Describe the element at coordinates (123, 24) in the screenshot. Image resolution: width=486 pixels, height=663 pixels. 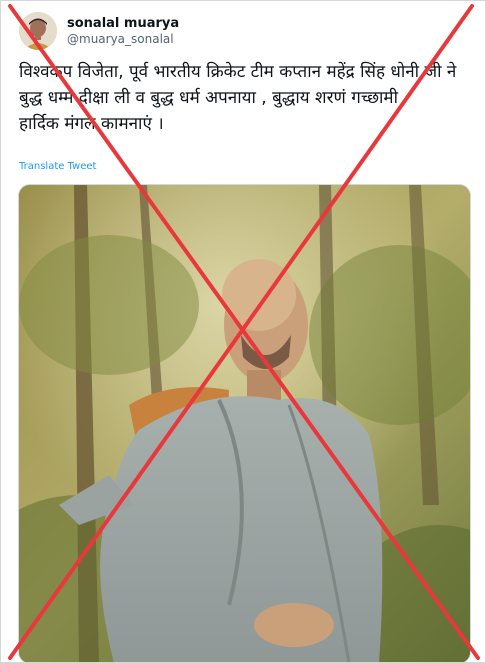
I see `author-display-name: sonalal muarya` at that location.